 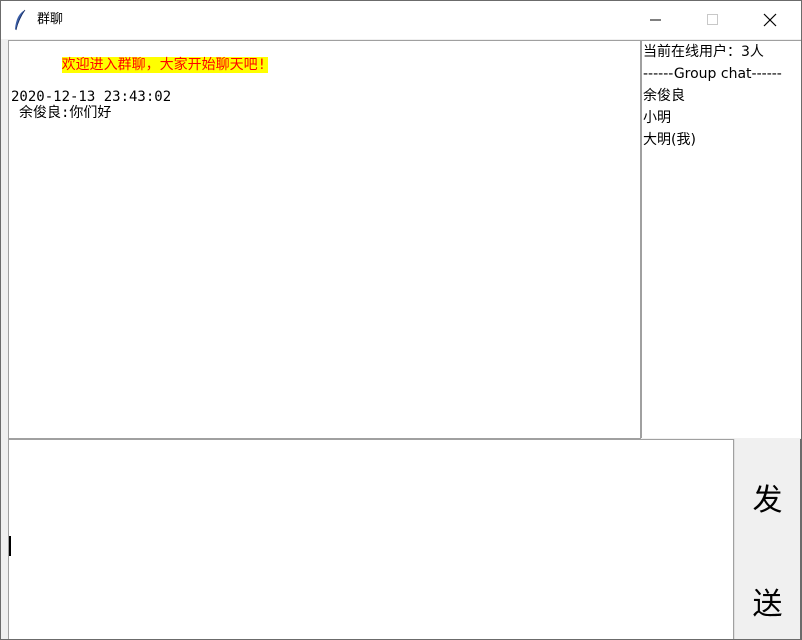 What do you see at coordinates (767, 604) in the screenshot?
I see `send-label-char-2: 送` at bounding box center [767, 604].